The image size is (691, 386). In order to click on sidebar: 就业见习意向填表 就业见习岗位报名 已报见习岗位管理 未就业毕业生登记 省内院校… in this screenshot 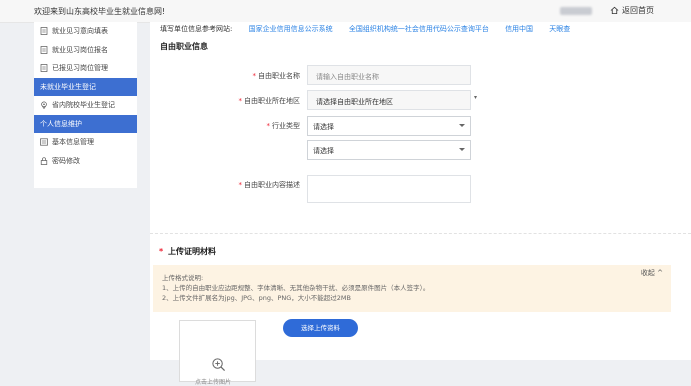, I will do `click(85, 105)`.